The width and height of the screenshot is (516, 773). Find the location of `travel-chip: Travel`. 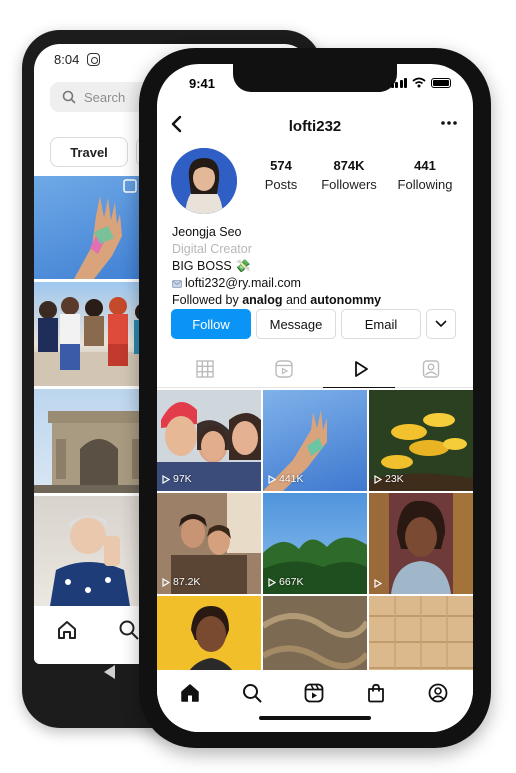

travel-chip: Travel is located at coordinates (89, 152).